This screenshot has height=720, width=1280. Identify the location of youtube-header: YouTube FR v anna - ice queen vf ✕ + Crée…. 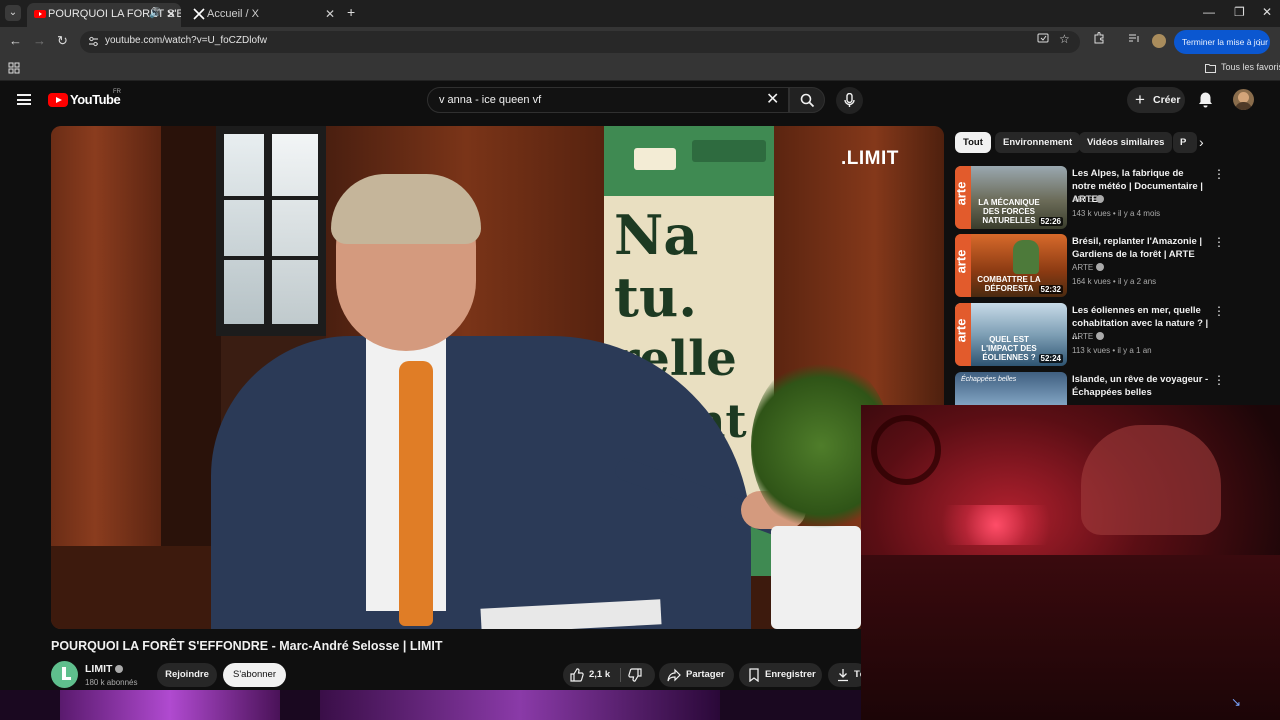
(640, 100).